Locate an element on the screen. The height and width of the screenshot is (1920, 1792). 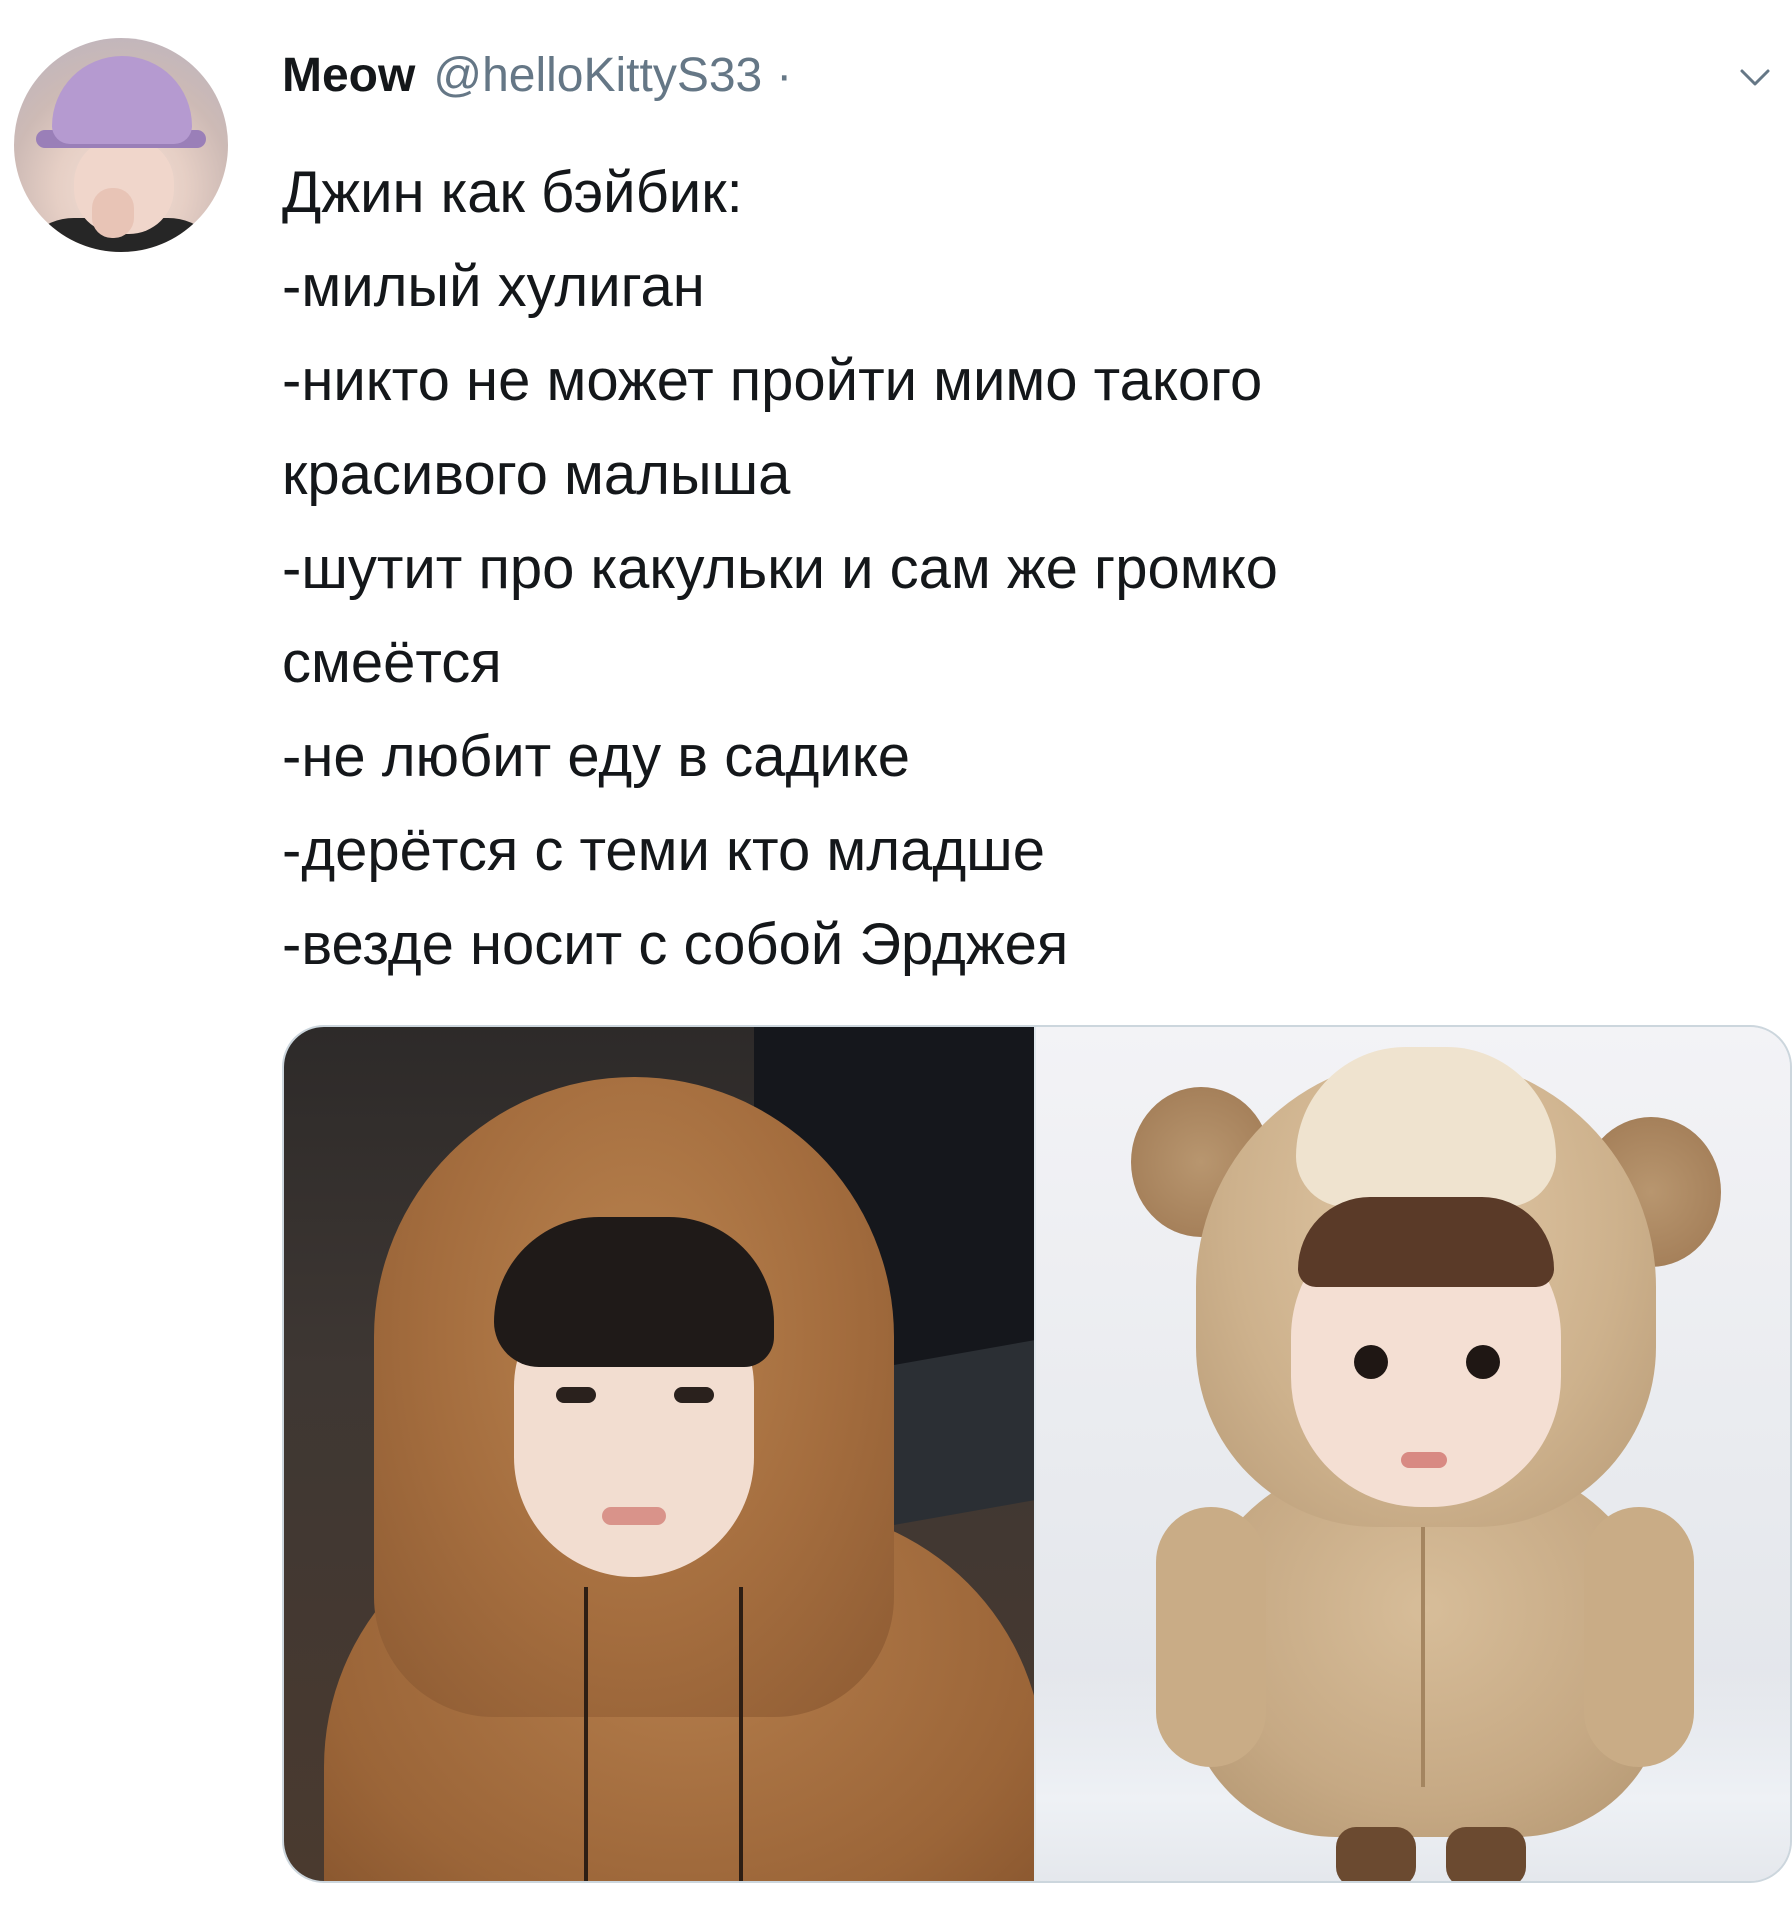
photo-bear-head is located at coordinates (1426, 1127).